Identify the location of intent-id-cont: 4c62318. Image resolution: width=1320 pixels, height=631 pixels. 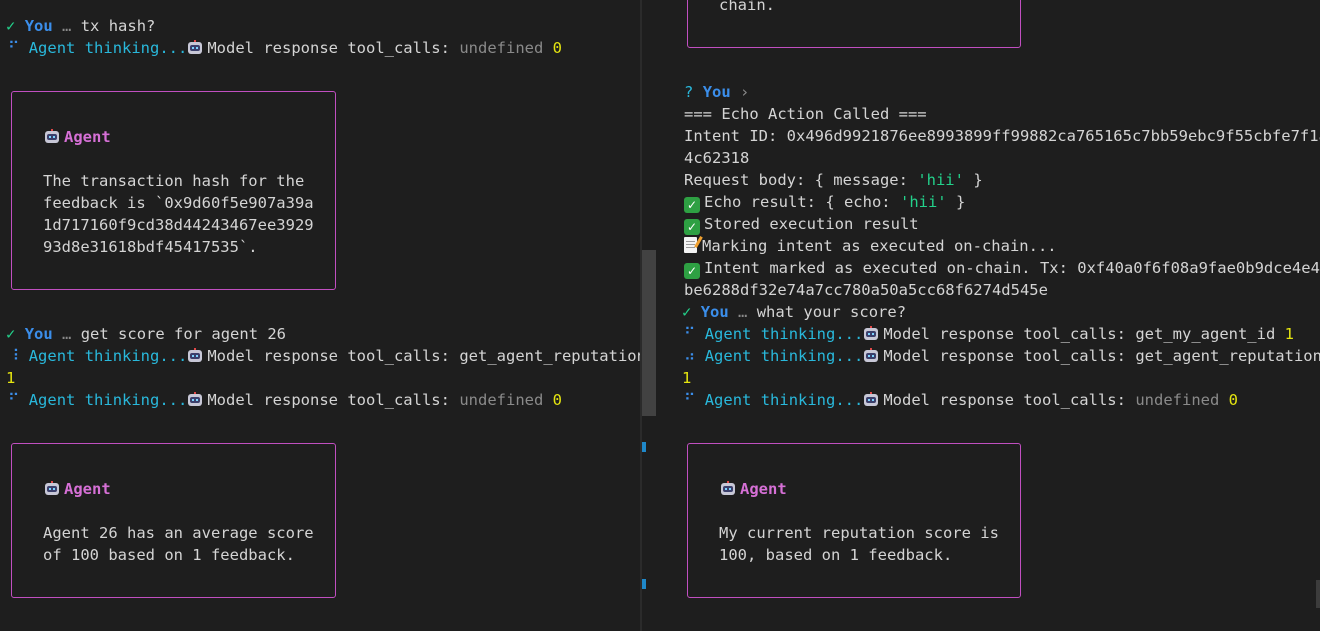
(717, 158).